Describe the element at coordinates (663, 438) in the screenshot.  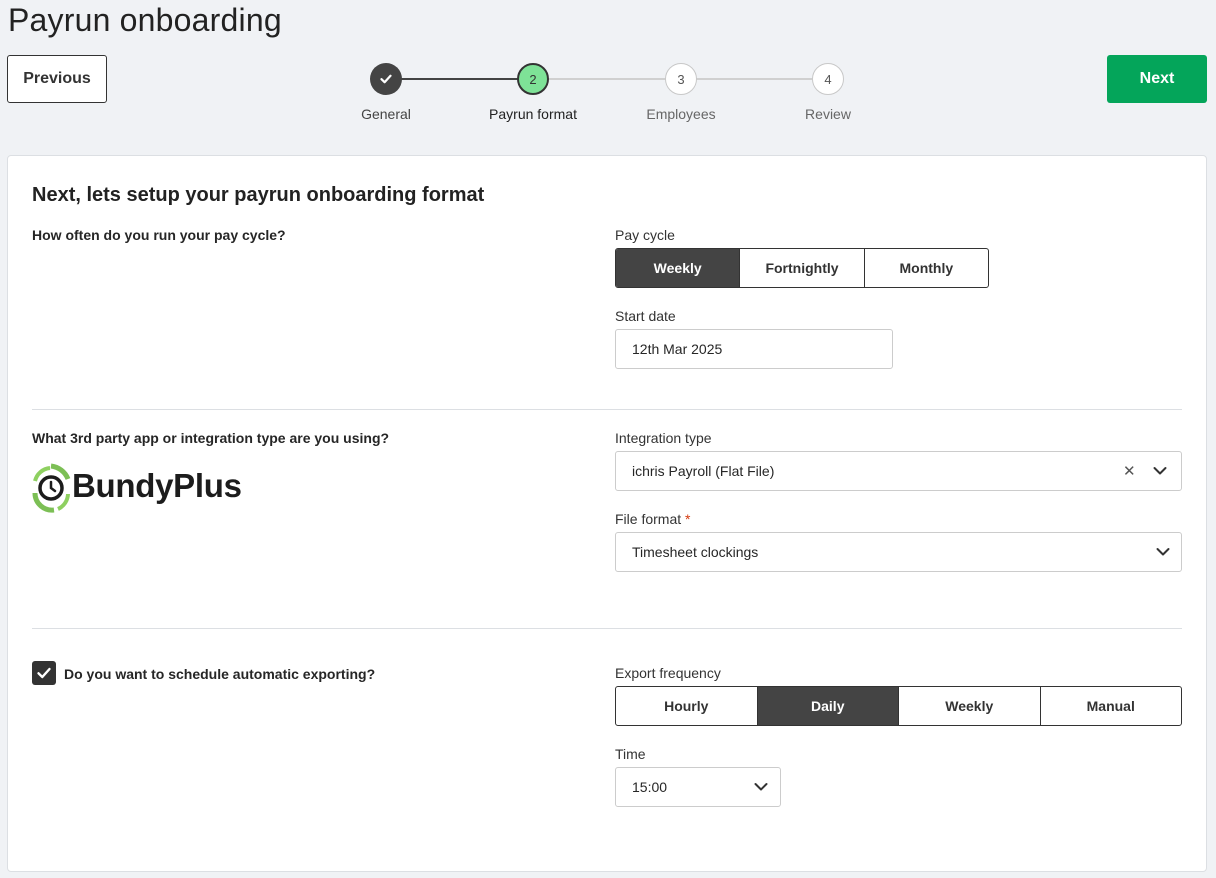
I see `integration-type-label: Integration type` at that location.